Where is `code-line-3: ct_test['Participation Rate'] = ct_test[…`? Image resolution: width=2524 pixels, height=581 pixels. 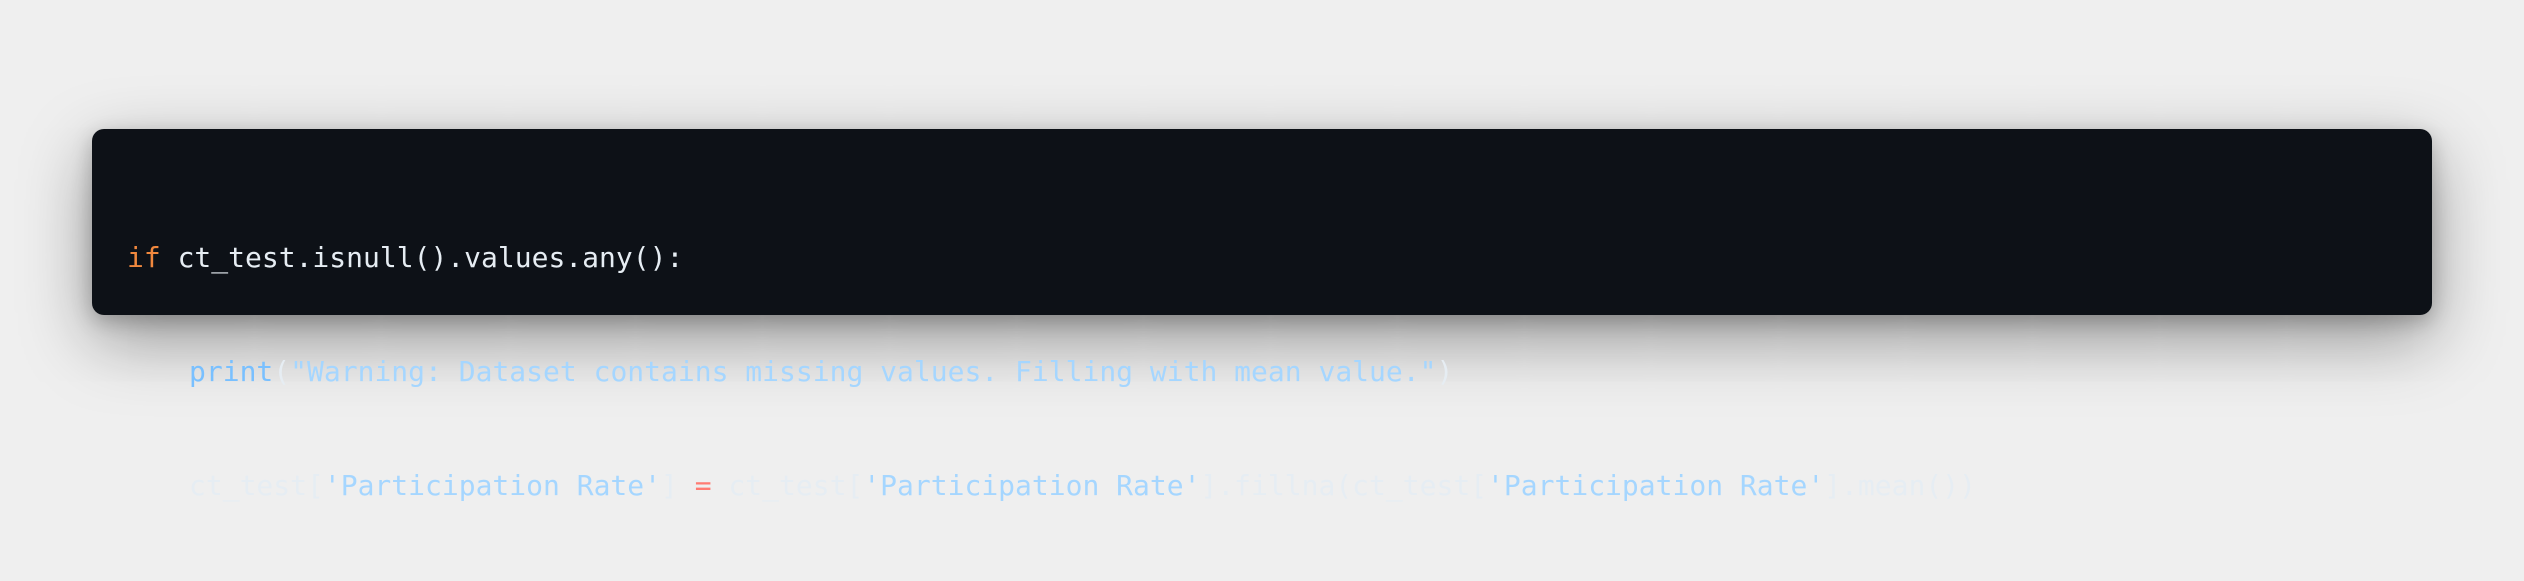
code-line-3: ct_test['Participation Rate'] = ct_test[… is located at coordinates (1262, 486).